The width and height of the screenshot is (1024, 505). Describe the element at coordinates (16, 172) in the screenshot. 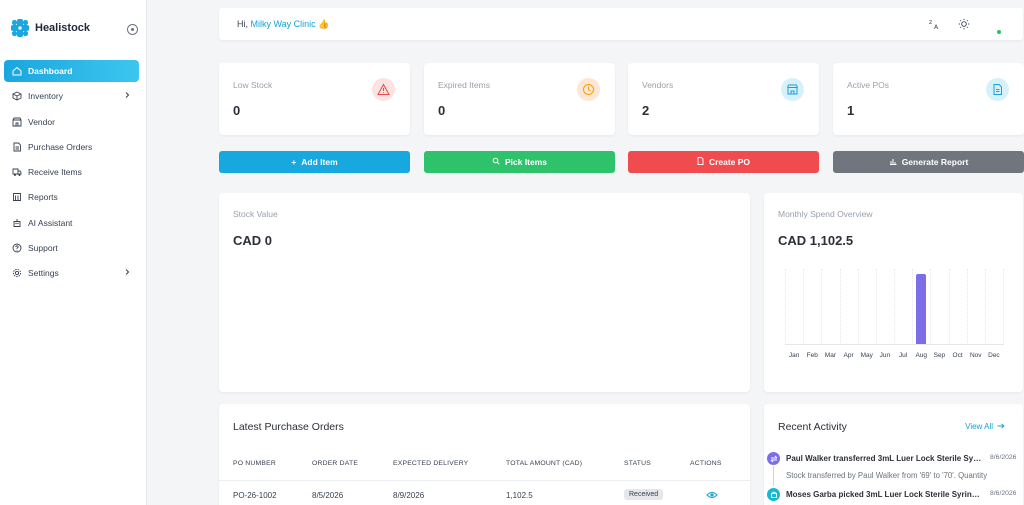

I see `truck-icon` at that location.